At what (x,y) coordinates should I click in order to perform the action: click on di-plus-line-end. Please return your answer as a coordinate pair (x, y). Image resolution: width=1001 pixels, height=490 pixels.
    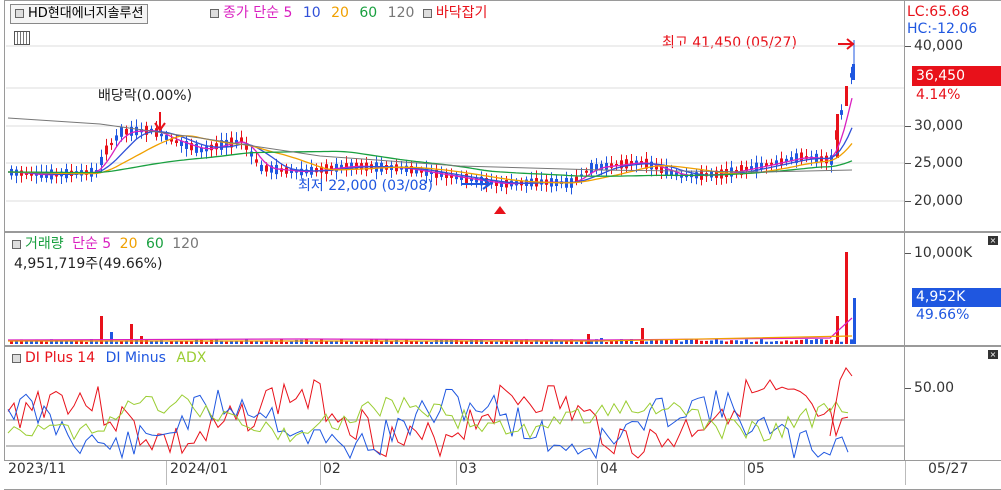
    Looking at the image, I should click on (841, 402).